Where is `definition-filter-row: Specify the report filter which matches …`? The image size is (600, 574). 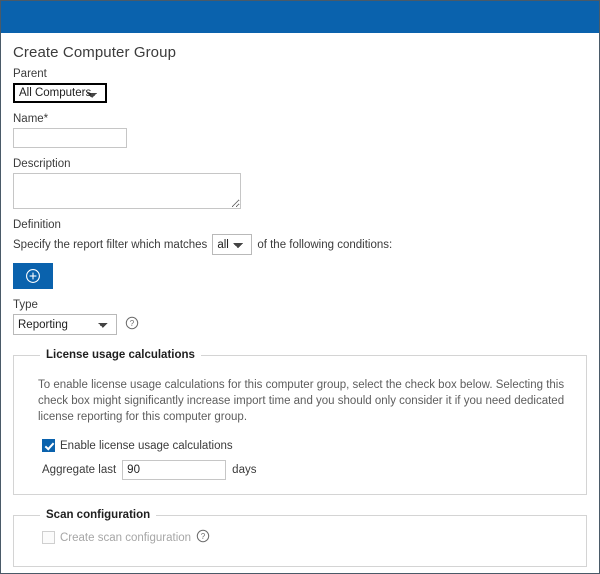 definition-filter-row: Specify the report filter which matches … is located at coordinates (300, 244).